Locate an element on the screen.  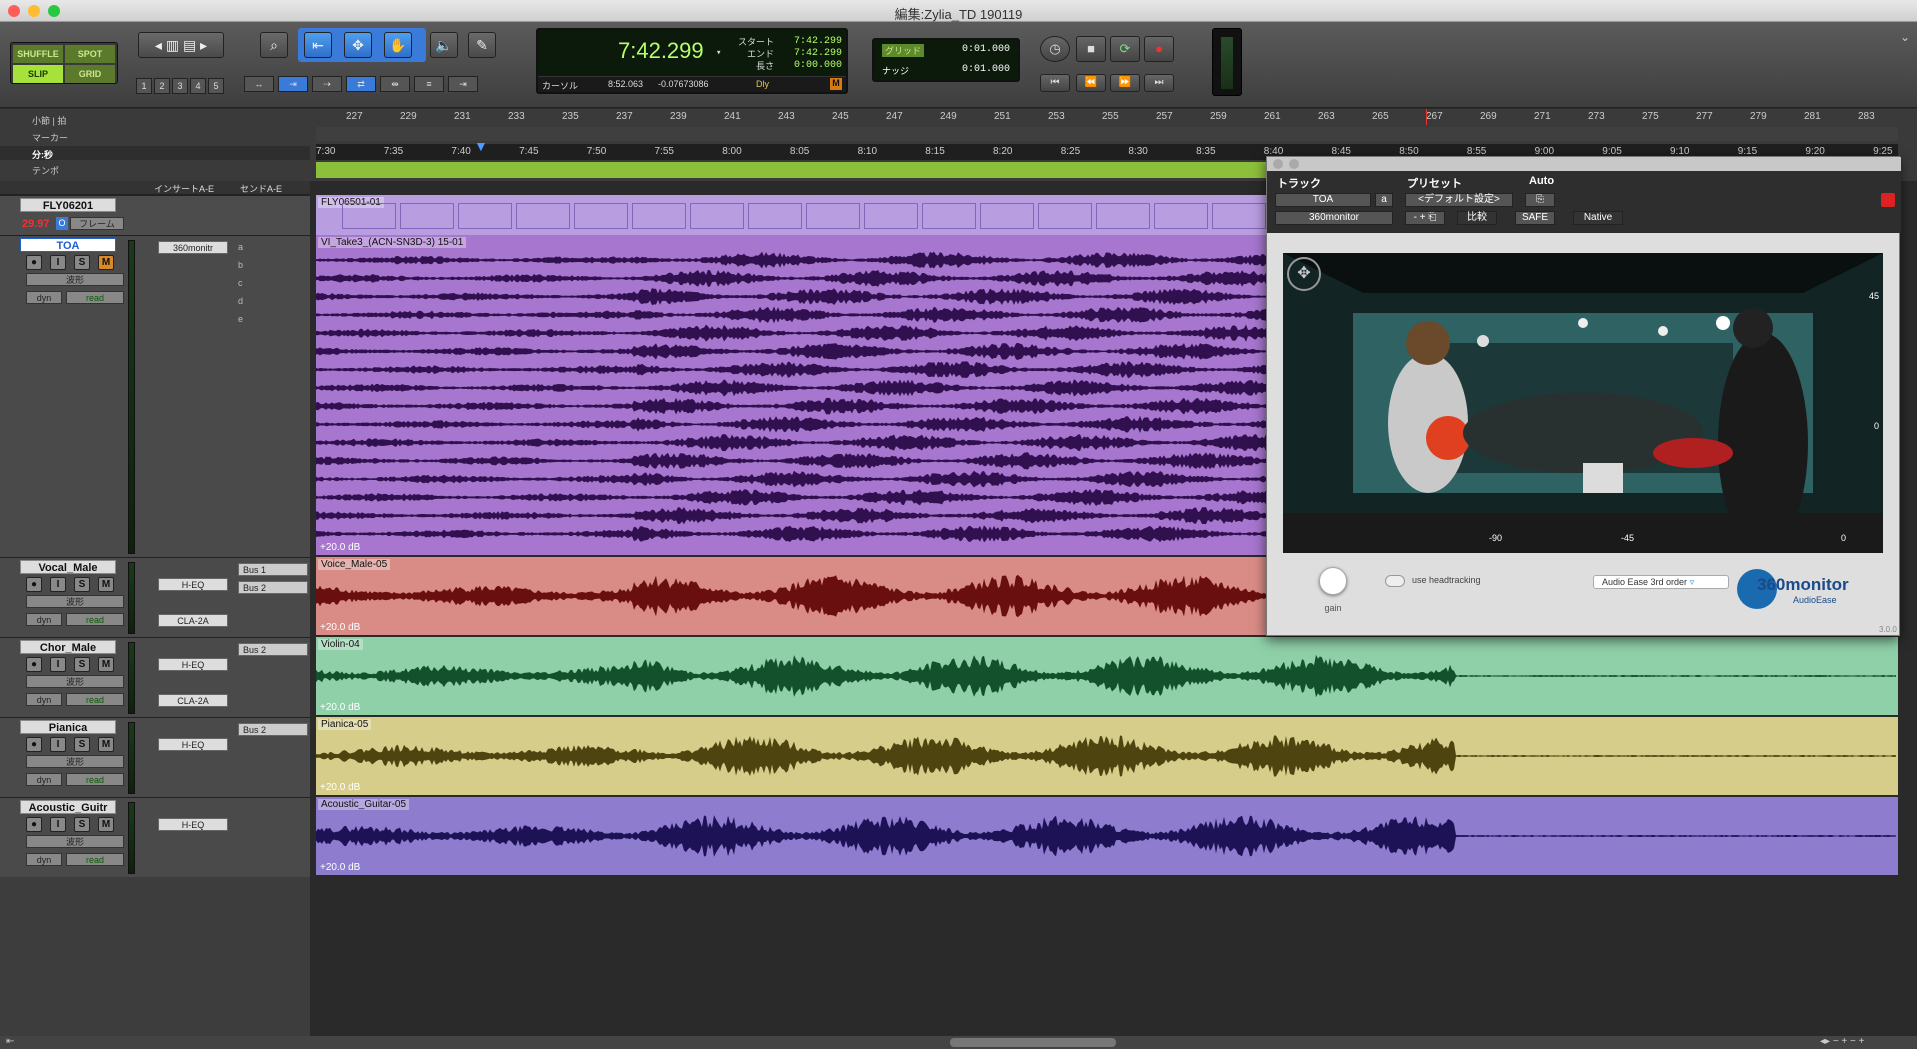
mirror-midi-icon: ⇹ is located at coordinates (395, 84).